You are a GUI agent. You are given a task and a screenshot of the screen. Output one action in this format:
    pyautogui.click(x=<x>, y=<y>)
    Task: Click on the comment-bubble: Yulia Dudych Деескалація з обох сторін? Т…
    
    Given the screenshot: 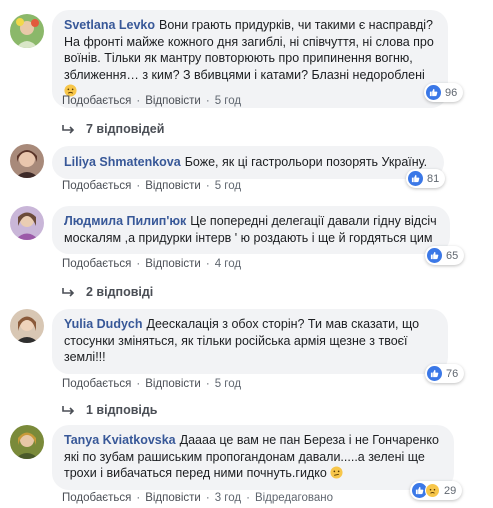 What is the action you would take?
    pyautogui.click(x=250, y=341)
    